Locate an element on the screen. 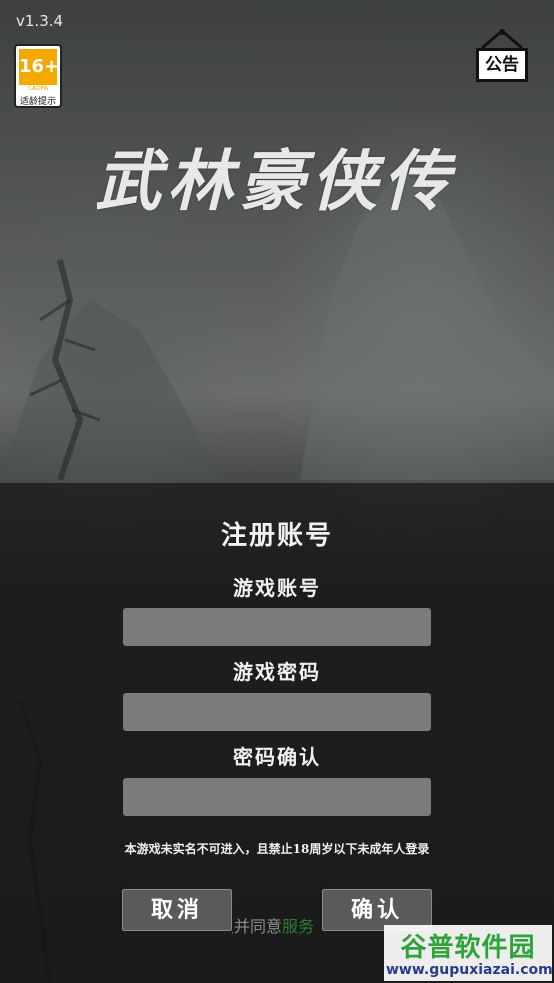 The height and width of the screenshot is (983, 554). password-input is located at coordinates (277, 712).